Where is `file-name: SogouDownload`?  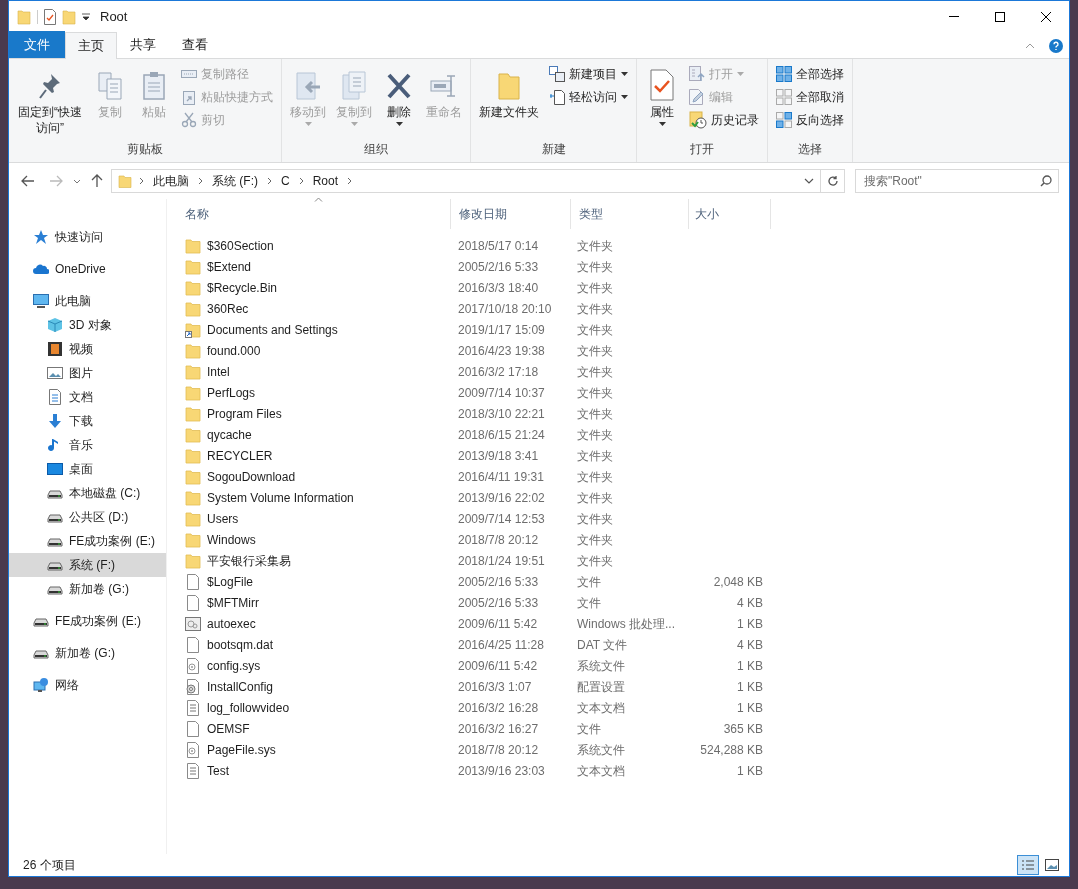
file-name: SogouDownload is located at coordinates (251, 476).